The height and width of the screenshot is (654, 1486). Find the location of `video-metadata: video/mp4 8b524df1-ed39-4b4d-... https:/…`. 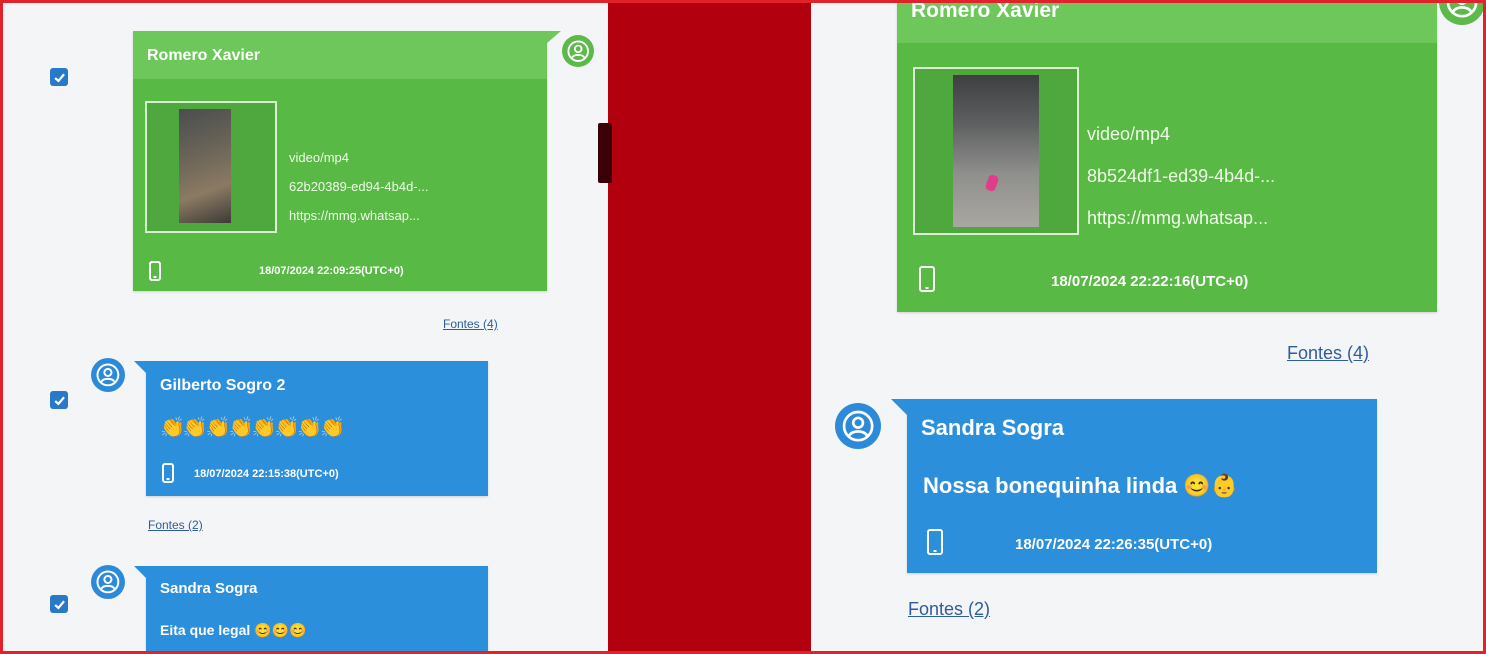

video-metadata: video/mp4 8b524df1-ed39-4b4d-... https:/… is located at coordinates (1181, 176).